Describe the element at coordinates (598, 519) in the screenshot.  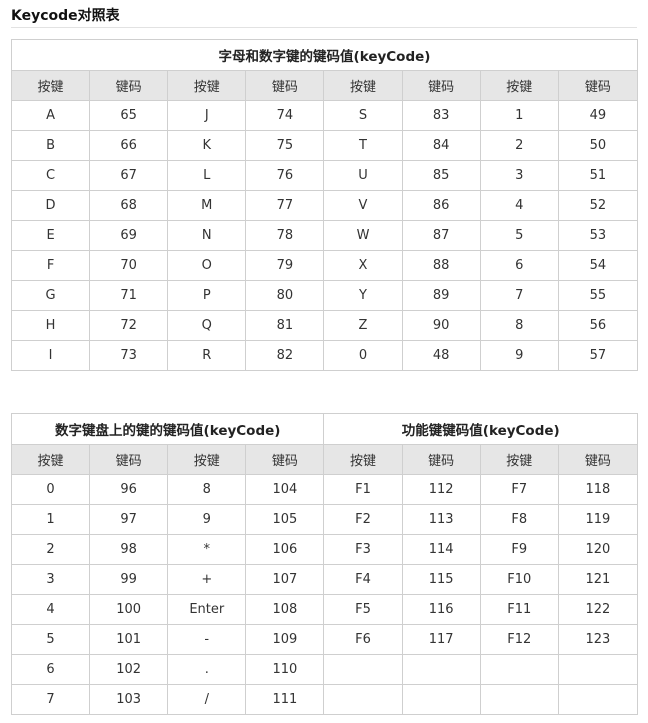
I see `keycode-cell: 119` at that location.